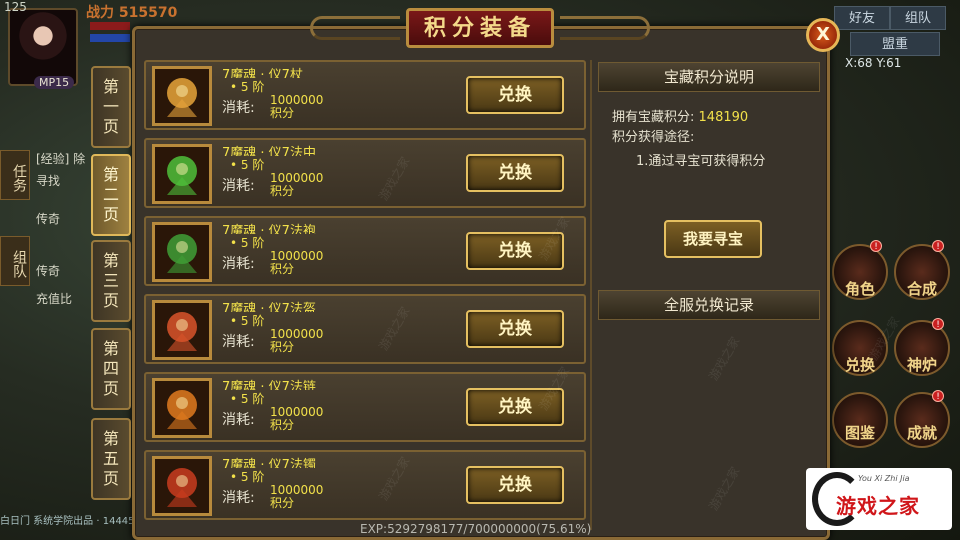 This screenshot has height=540, width=960. What do you see at coordinates (365, 95) in the screenshot?
I see `item-row: 7魔魂 · 仪7杖 • 5 阶消耗: 1000000 积分 兑换` at bounding box center [365, 95].